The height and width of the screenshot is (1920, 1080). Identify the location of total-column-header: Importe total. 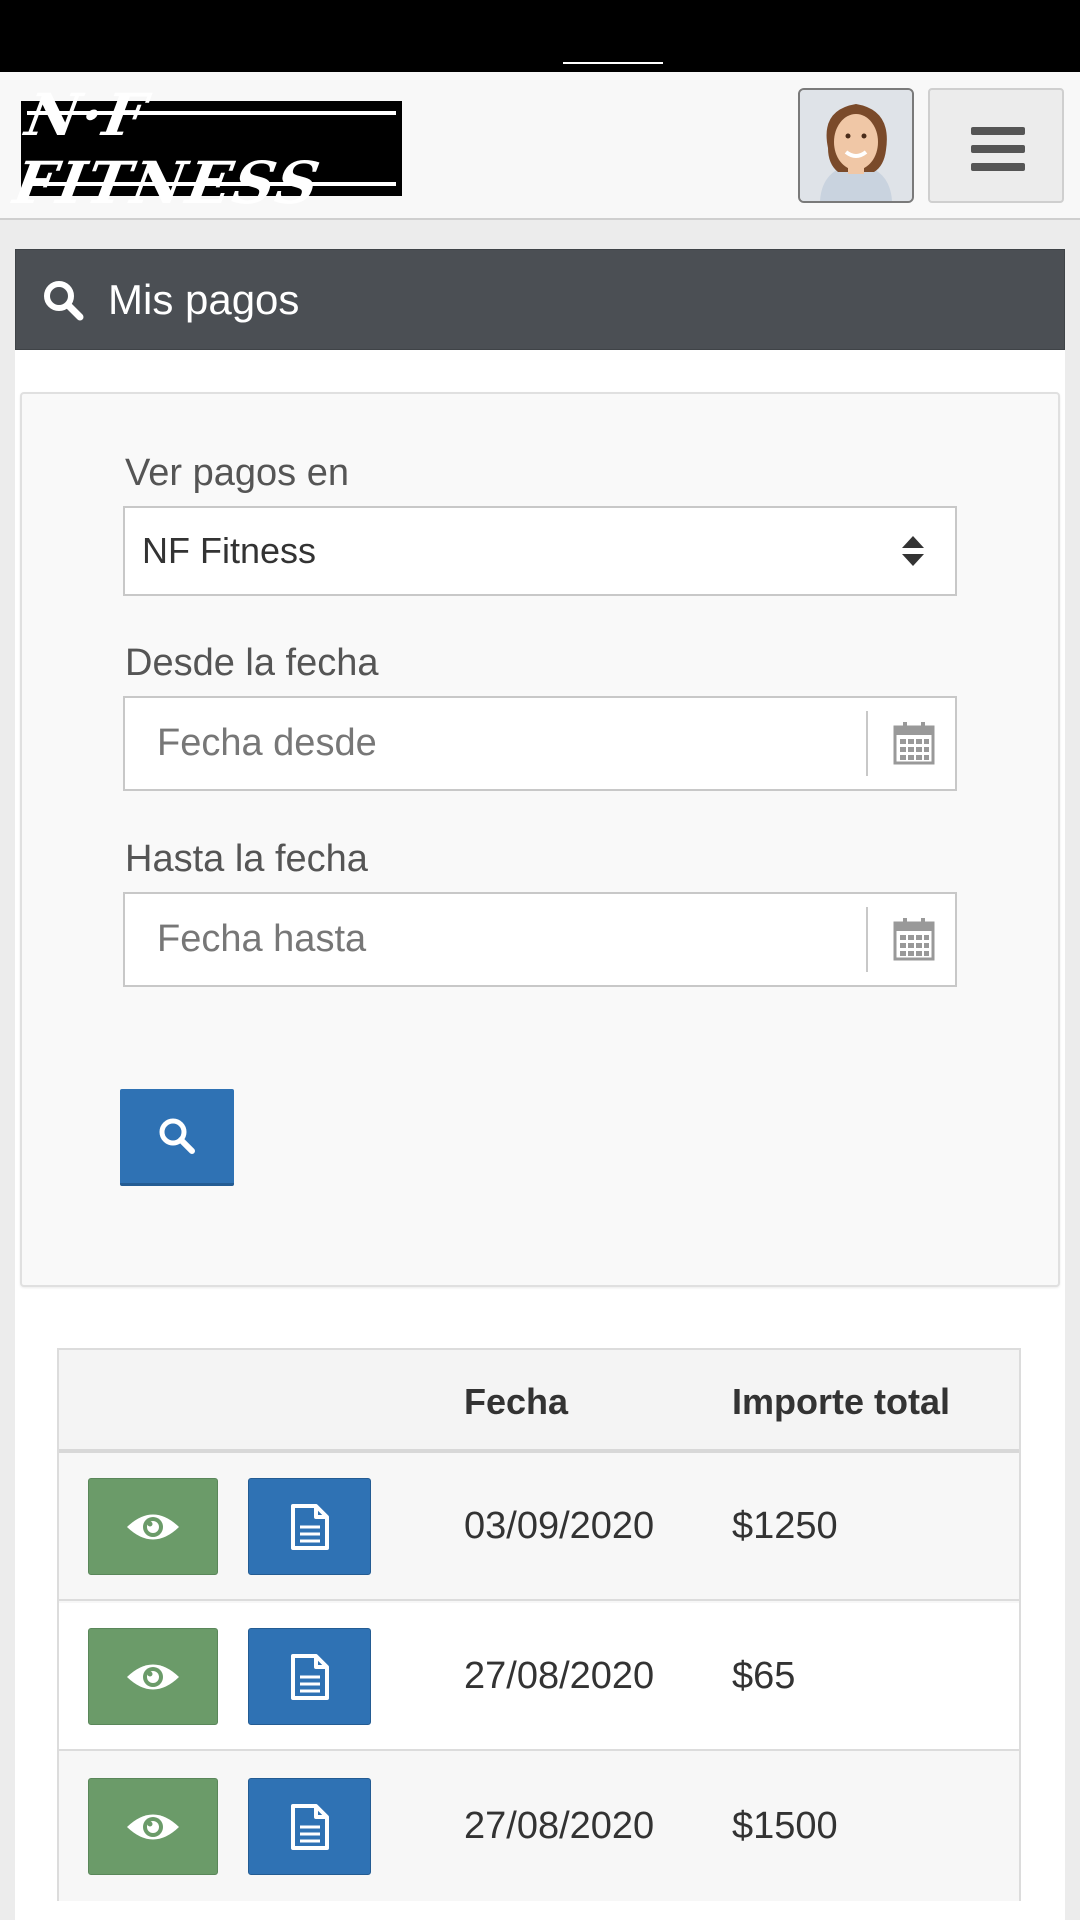
(841, 1401).